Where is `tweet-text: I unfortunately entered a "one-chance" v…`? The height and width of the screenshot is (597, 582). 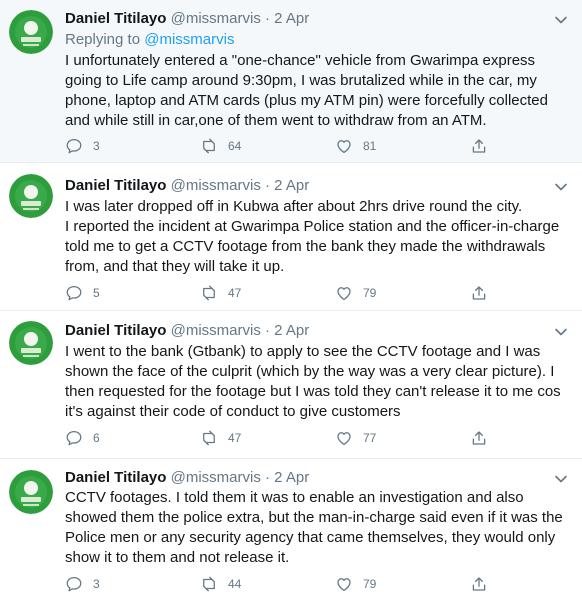
tweet-text: I unfortunately entered a "one-chance" v… is located at coordinates (320, 91).